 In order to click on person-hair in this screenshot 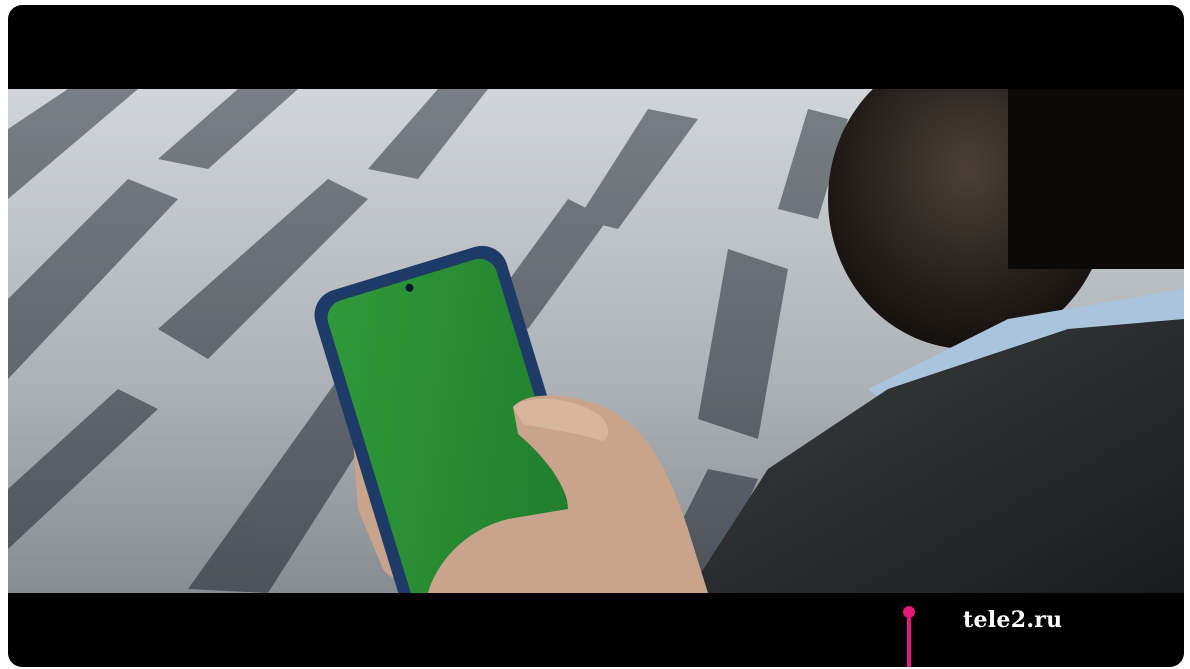, I will do `click(1096, 179)`.